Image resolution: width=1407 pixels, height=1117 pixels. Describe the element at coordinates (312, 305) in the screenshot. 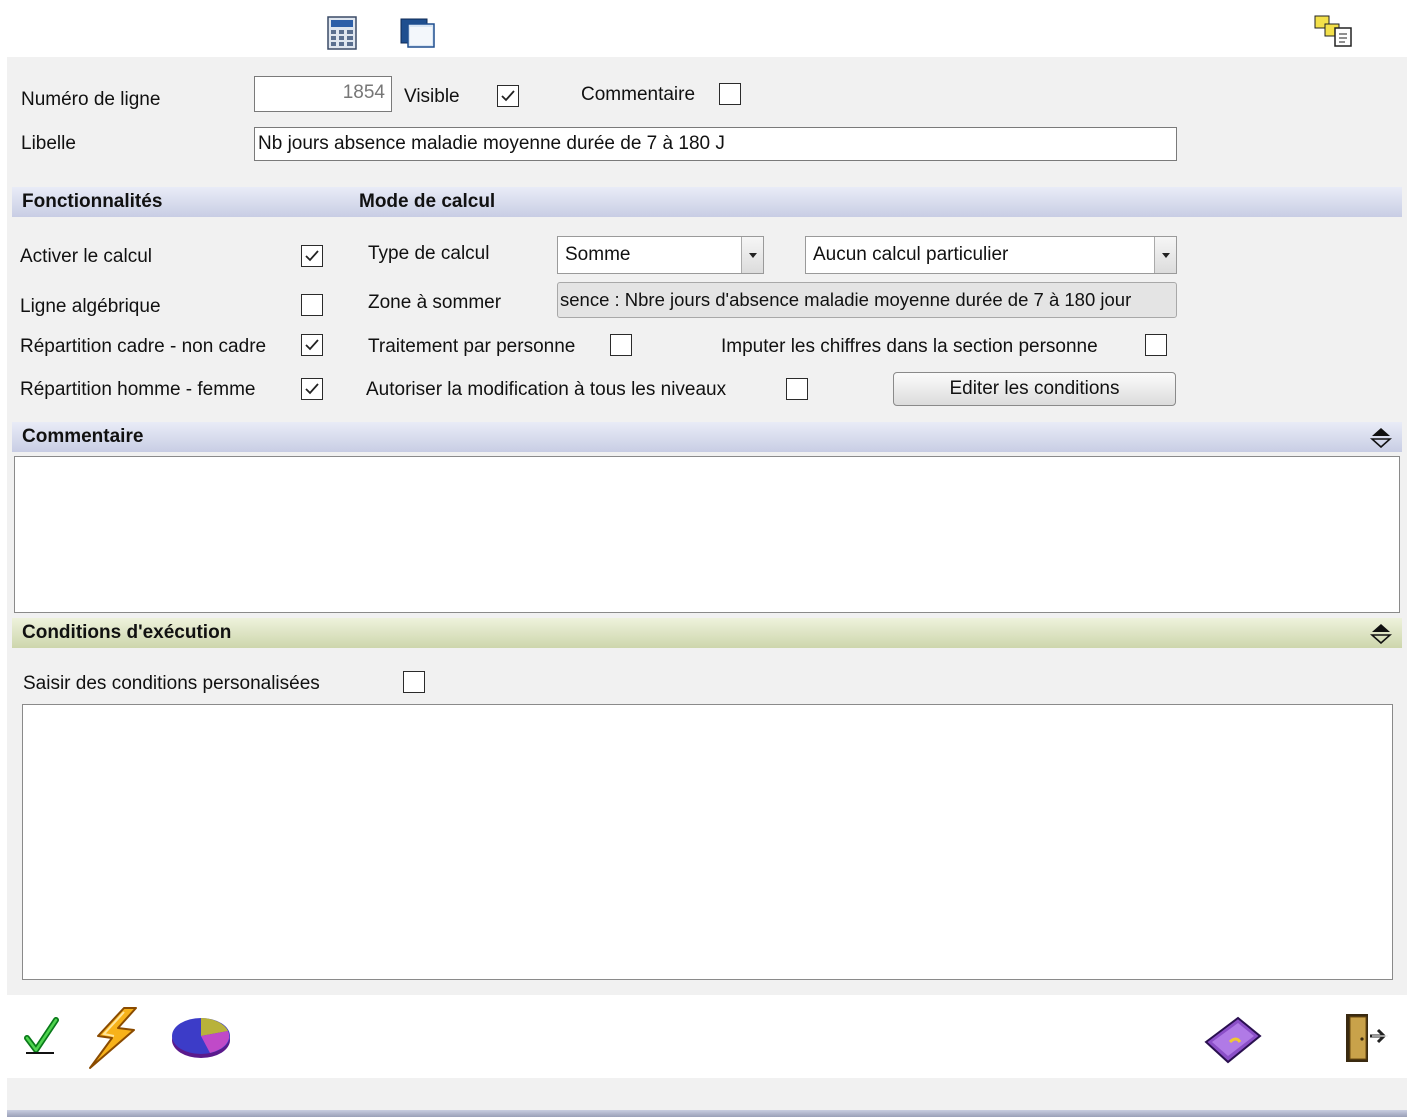

I see `ligne-algebrique-checkbox` at that location.